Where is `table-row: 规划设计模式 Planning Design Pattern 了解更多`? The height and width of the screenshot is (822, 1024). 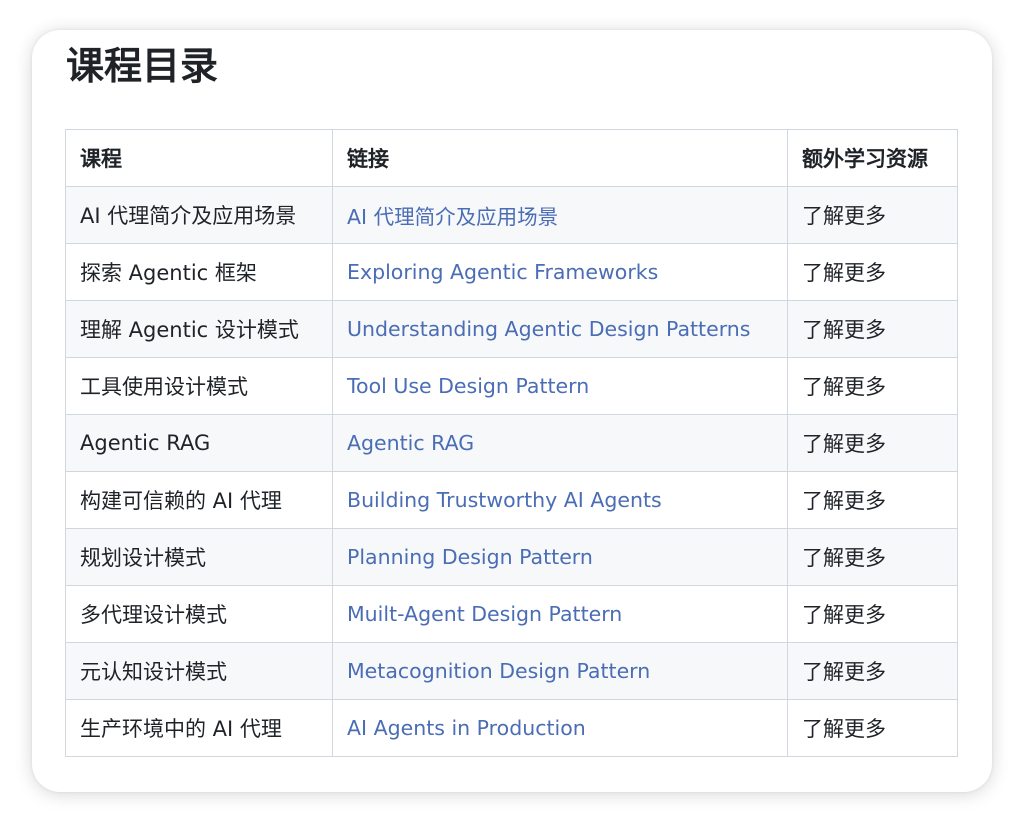
table-row: 规划设计模式 Planning Design Pattern 了解更多 is located at coordinates (511, 557).